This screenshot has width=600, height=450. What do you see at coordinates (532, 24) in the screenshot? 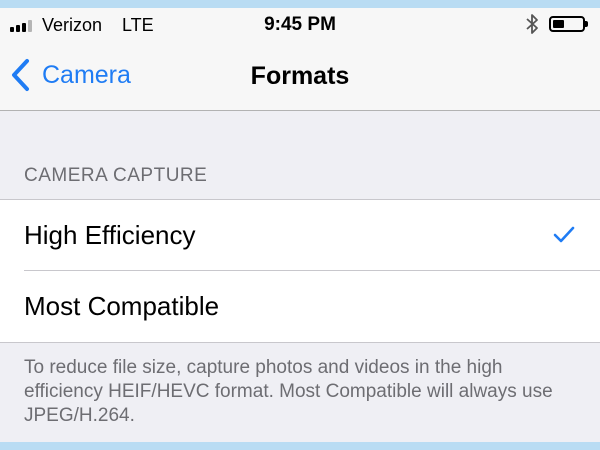
I see `bluetooth-icon` at bounding box center [532, 24].